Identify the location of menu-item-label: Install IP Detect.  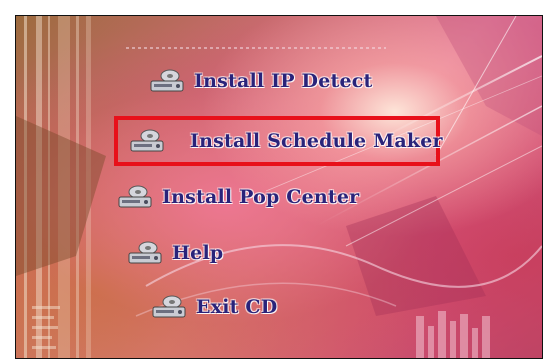
(283, 81).